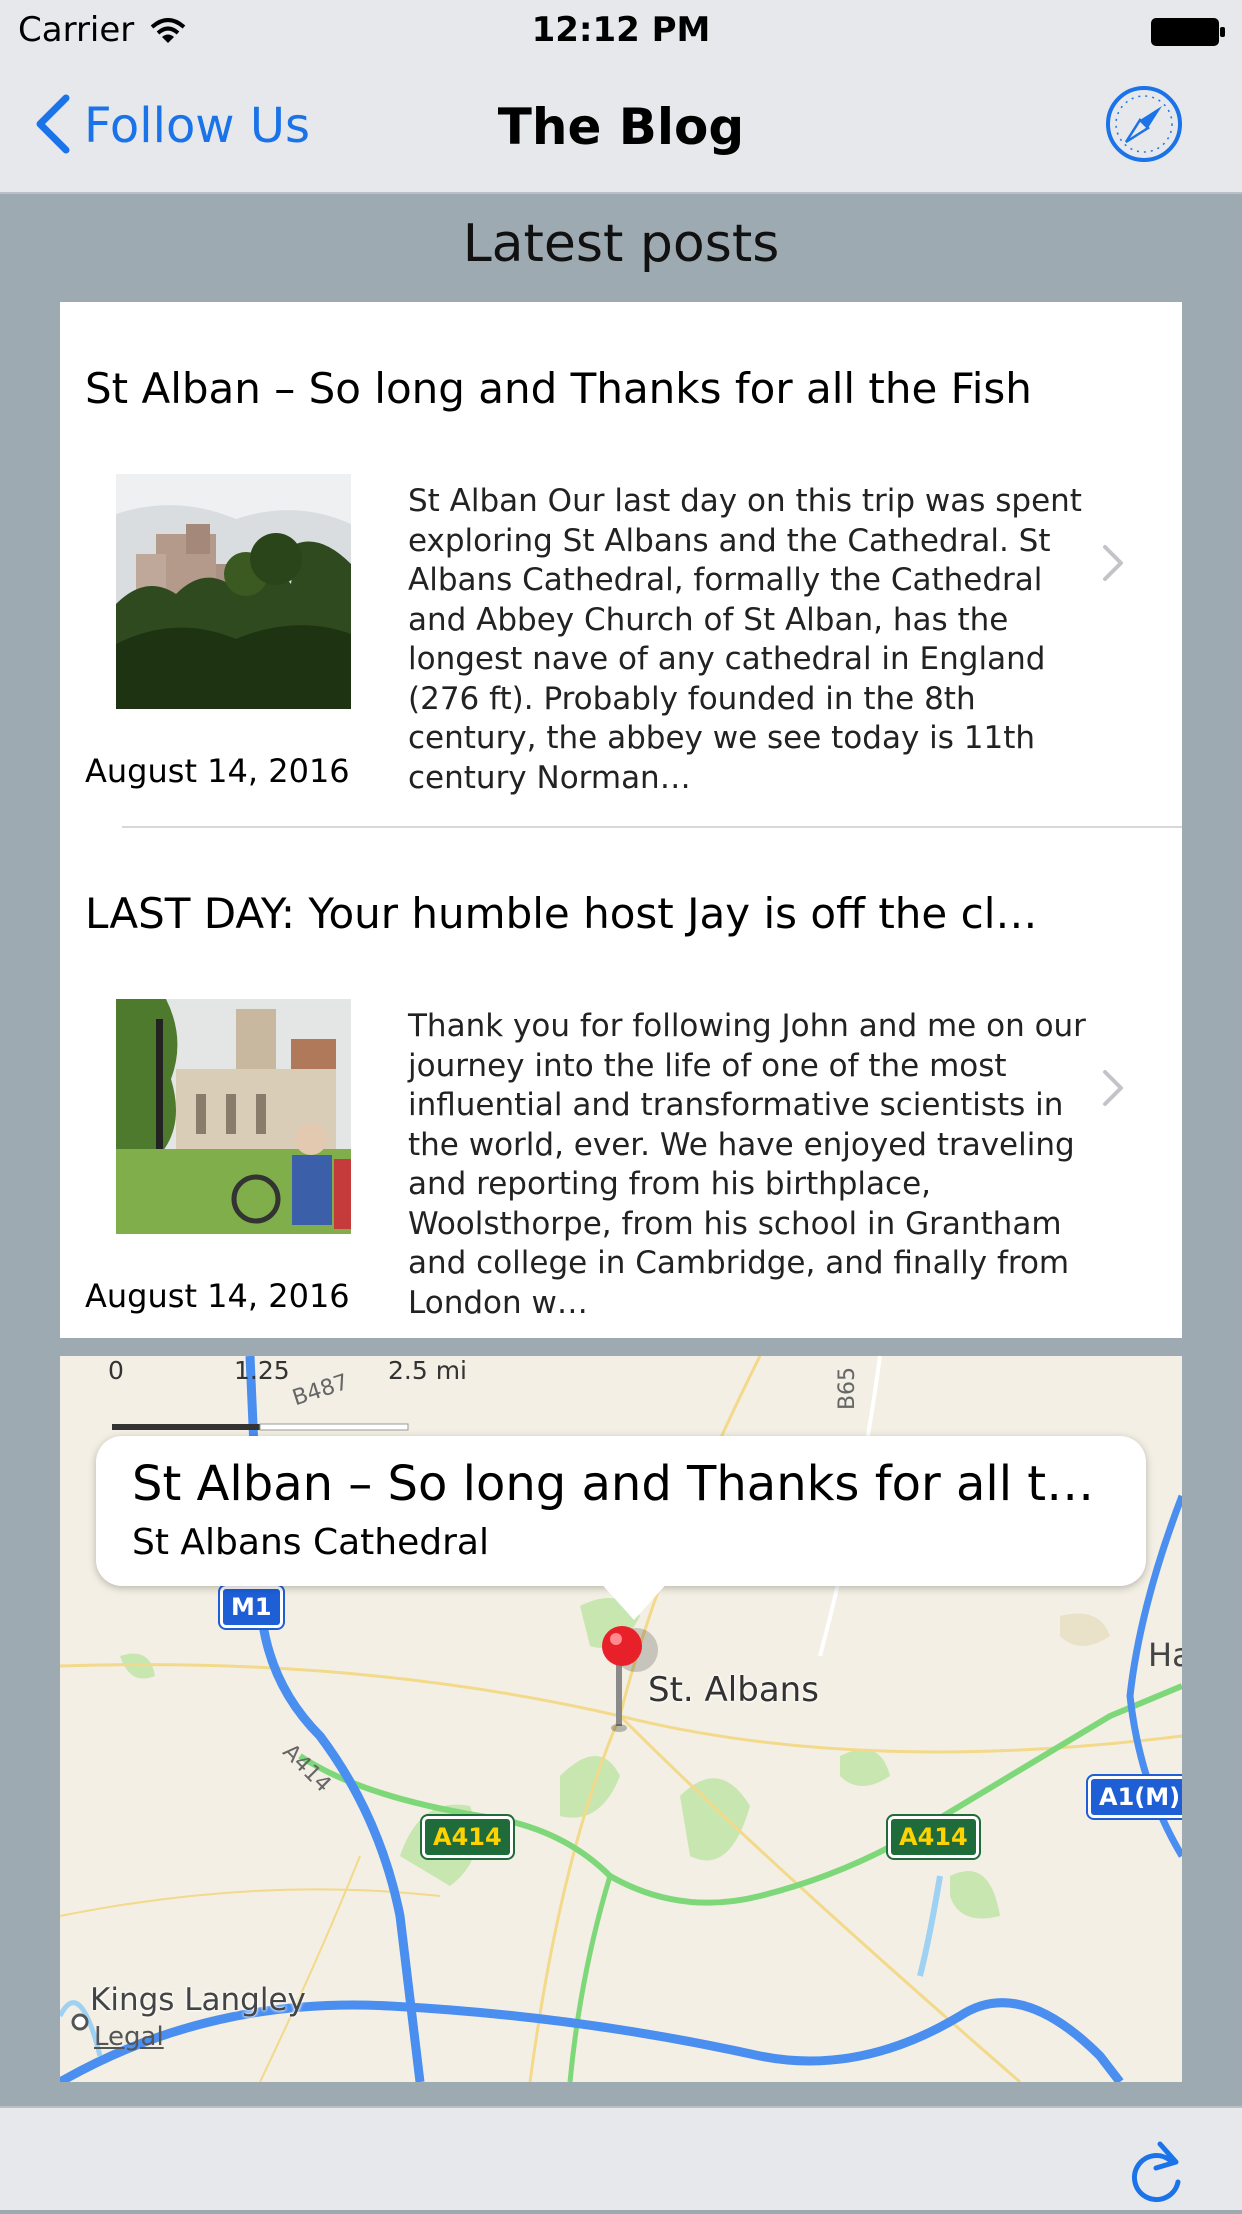 The image size is (1242, 2214). Describe the element at coordinates (129, 2037) in the screenshot. I see `map-legal-link: Legal` at that location.